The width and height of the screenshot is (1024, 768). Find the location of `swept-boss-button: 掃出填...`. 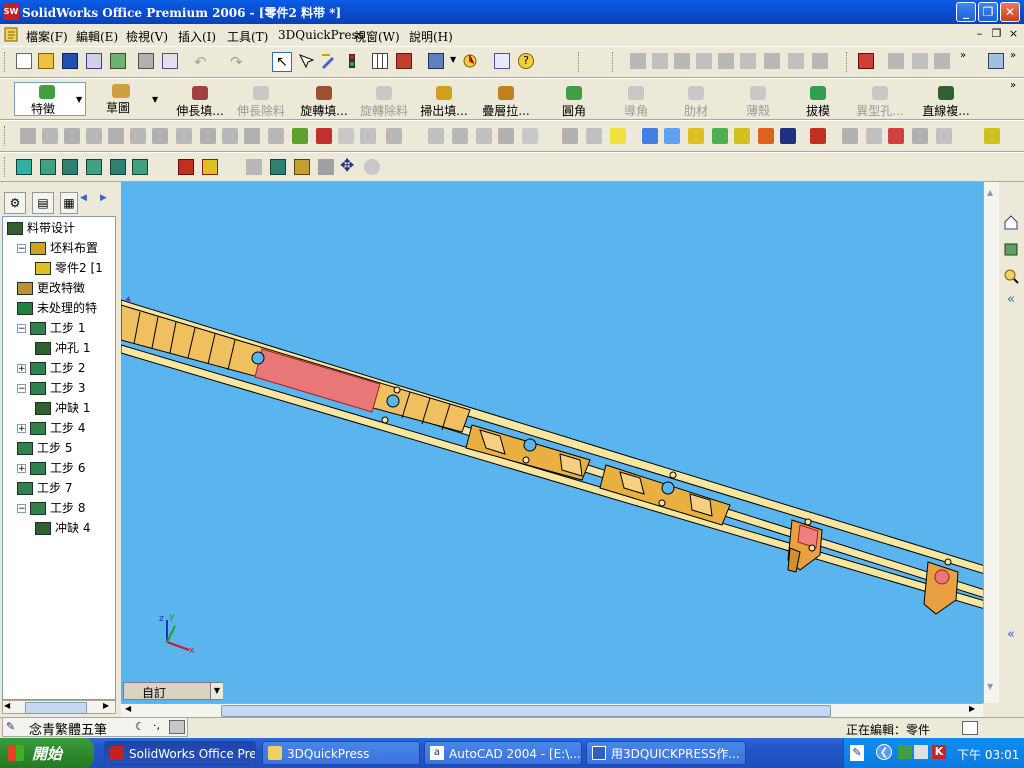

swept-boss-button: 掃出填... is located at coordinates (444, 102).